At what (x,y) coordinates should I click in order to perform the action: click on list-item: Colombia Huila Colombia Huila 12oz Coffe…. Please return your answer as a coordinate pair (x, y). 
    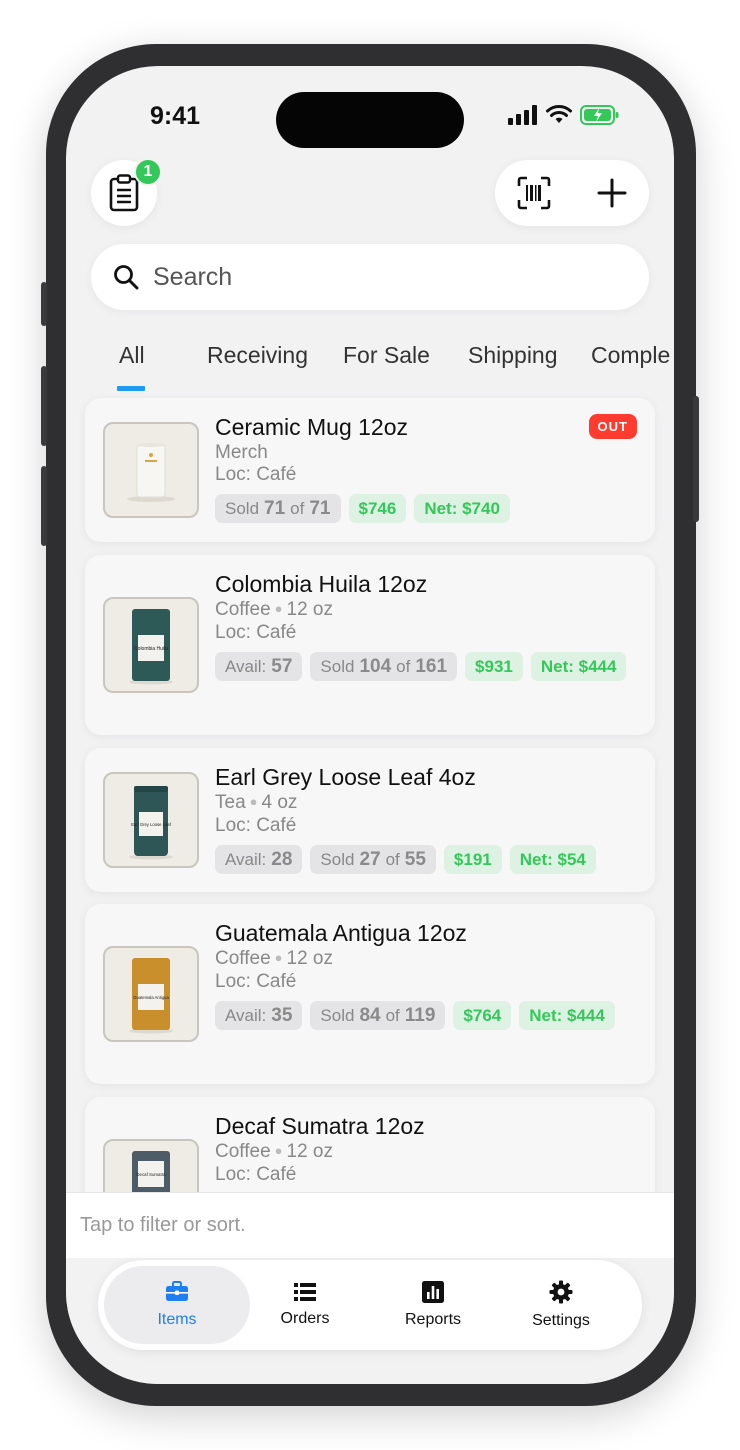
    Looking at the image, I should click on (370, 645).